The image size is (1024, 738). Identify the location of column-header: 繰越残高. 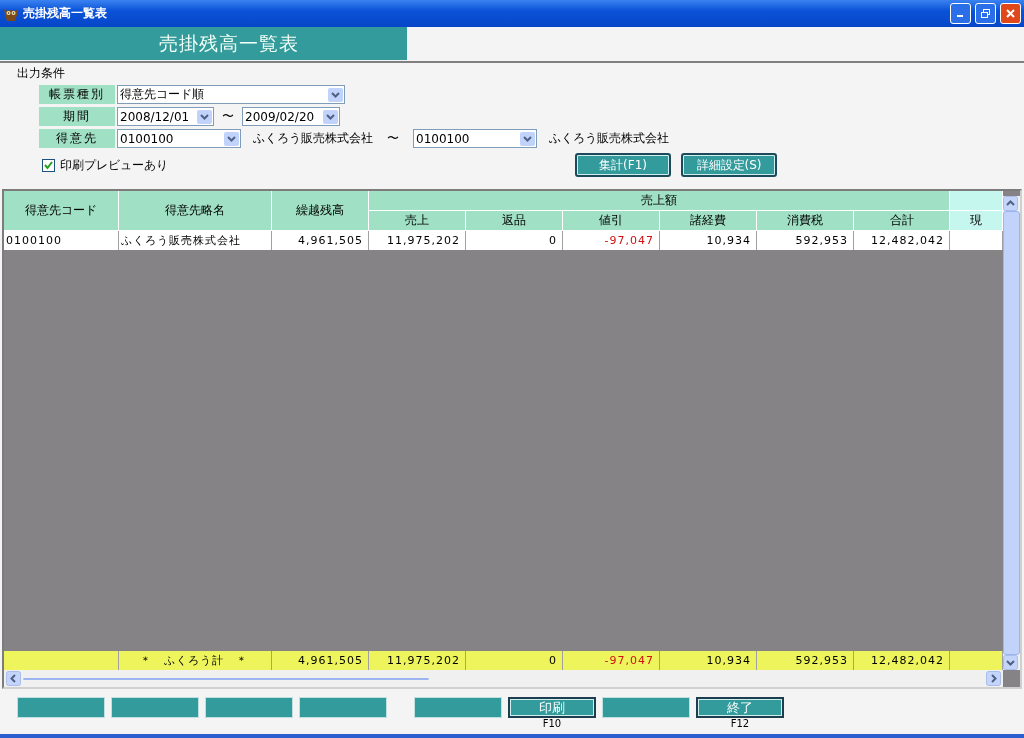
(320, 211).